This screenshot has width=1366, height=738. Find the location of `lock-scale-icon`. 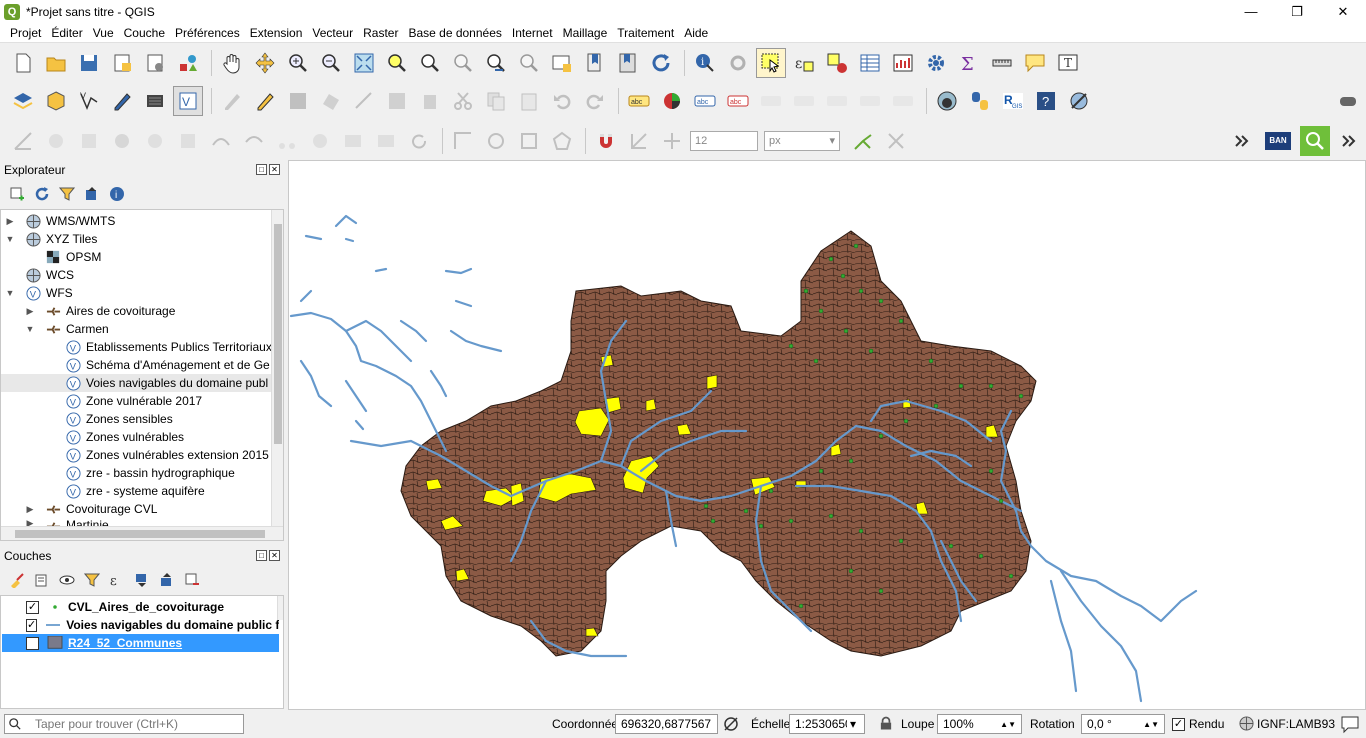

lock-scale-icon is located at coordinates (886, 725).